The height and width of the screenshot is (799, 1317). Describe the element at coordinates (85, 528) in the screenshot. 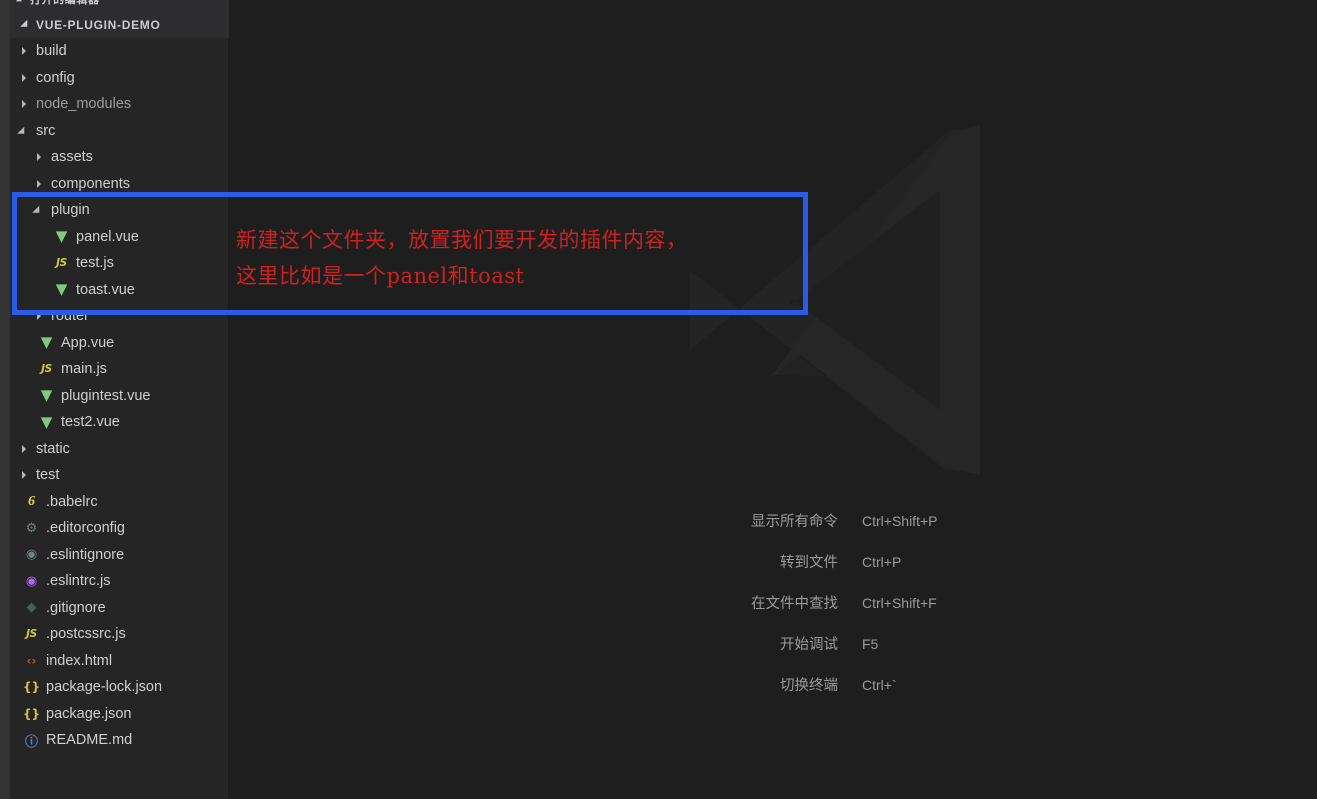

I see `tree-item-label: .editorconfig` at that location.